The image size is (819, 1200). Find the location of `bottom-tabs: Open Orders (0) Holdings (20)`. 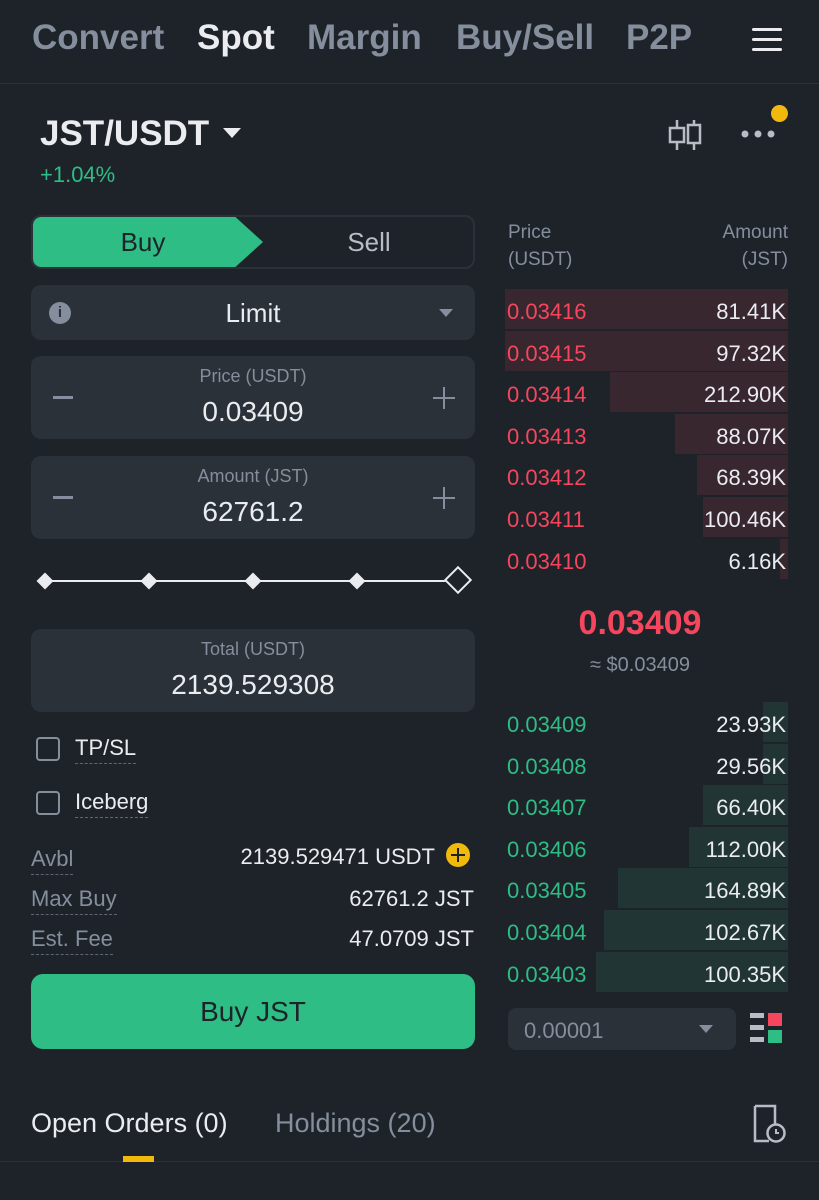

bottom-tabs: Open Orders (0) Holdings (20) is located at coordinates (409, 1126).